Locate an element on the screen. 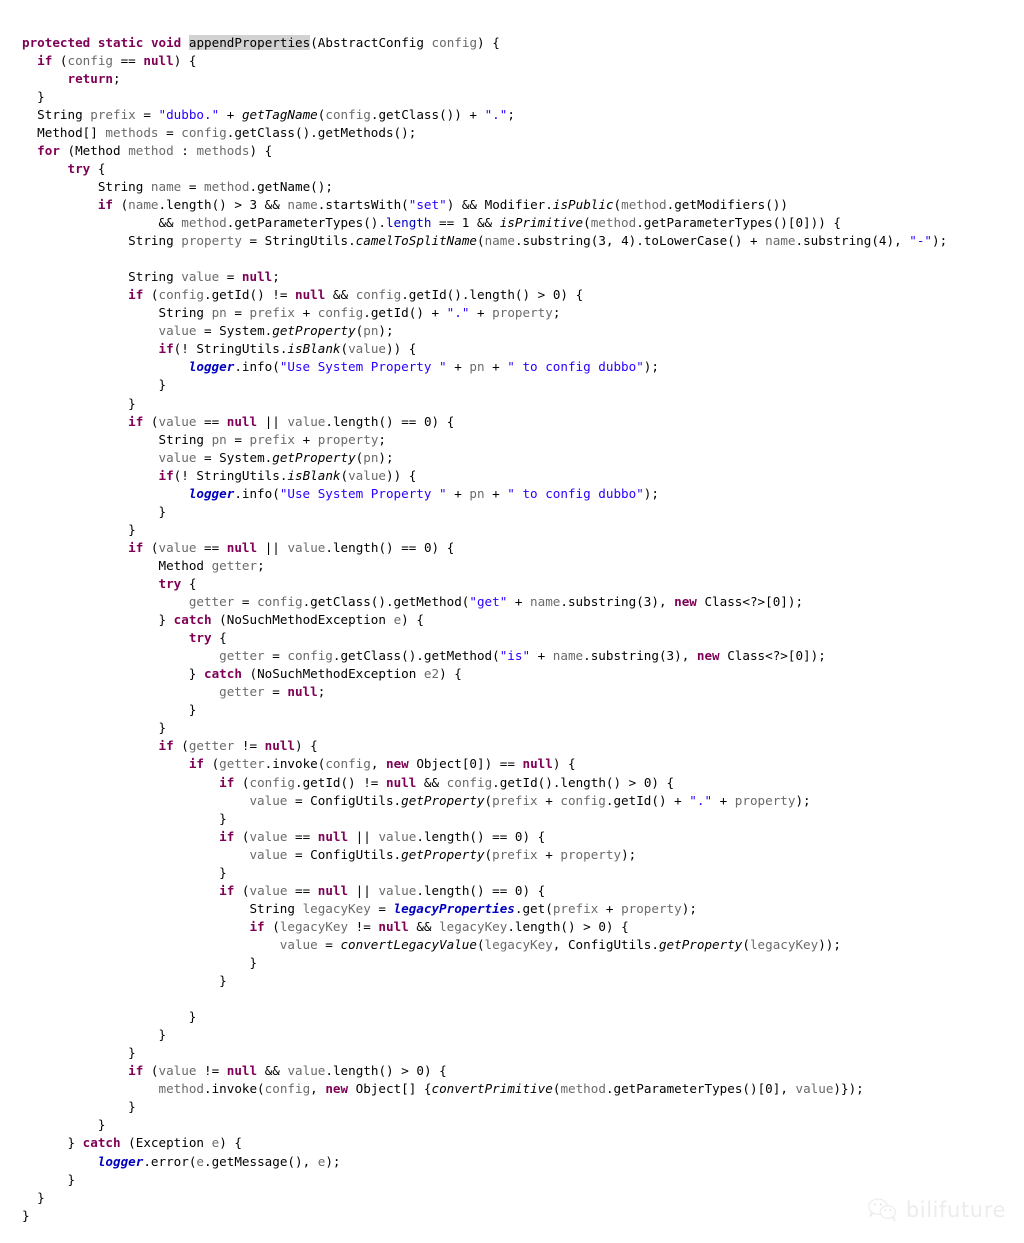 Image resolution: width=1024 pixels, height=1243 pixels. code-line: } catch (NoSuchMethodException e2) { is located at coordinates (242, 674).